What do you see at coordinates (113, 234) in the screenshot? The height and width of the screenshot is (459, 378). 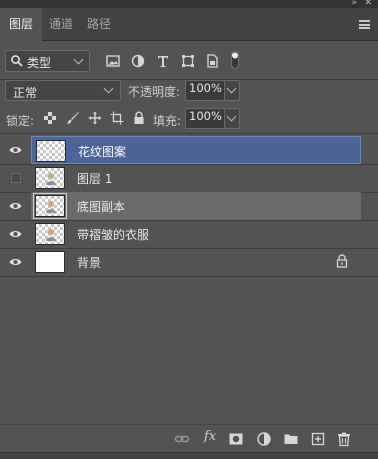 I see `layer-name: 带褶皱的衣服` at bounding box center [113, 234].